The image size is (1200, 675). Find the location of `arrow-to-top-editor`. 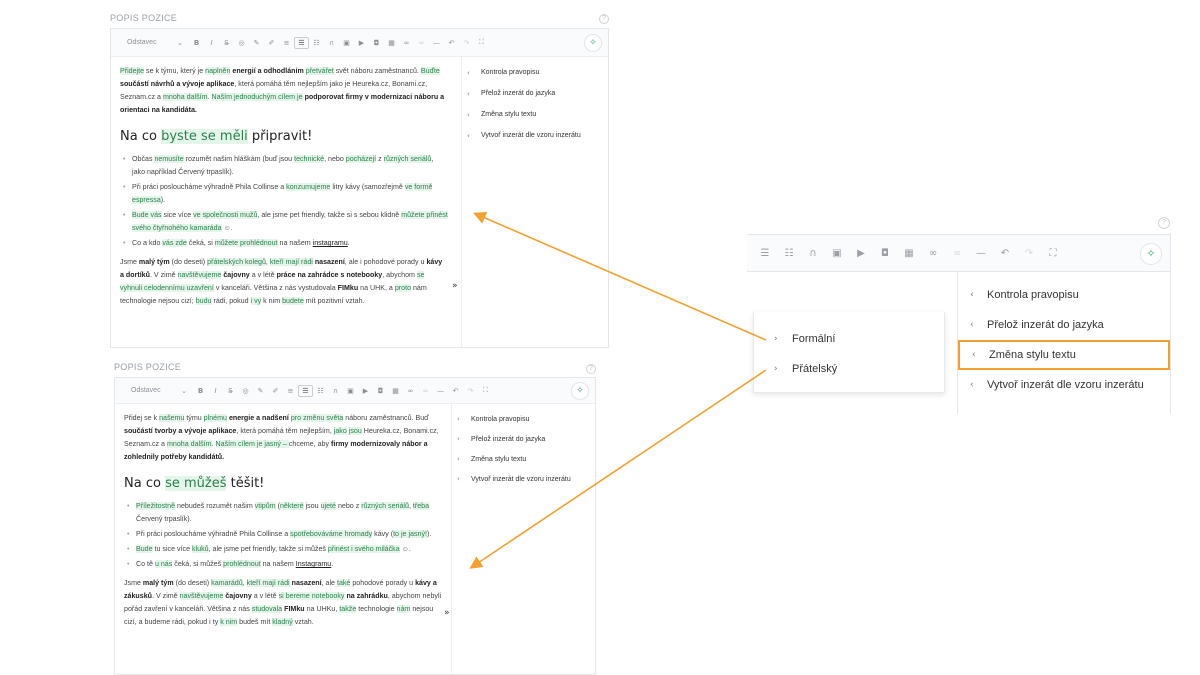

arrow-to-top-editor is located at coordinates (620, 276).